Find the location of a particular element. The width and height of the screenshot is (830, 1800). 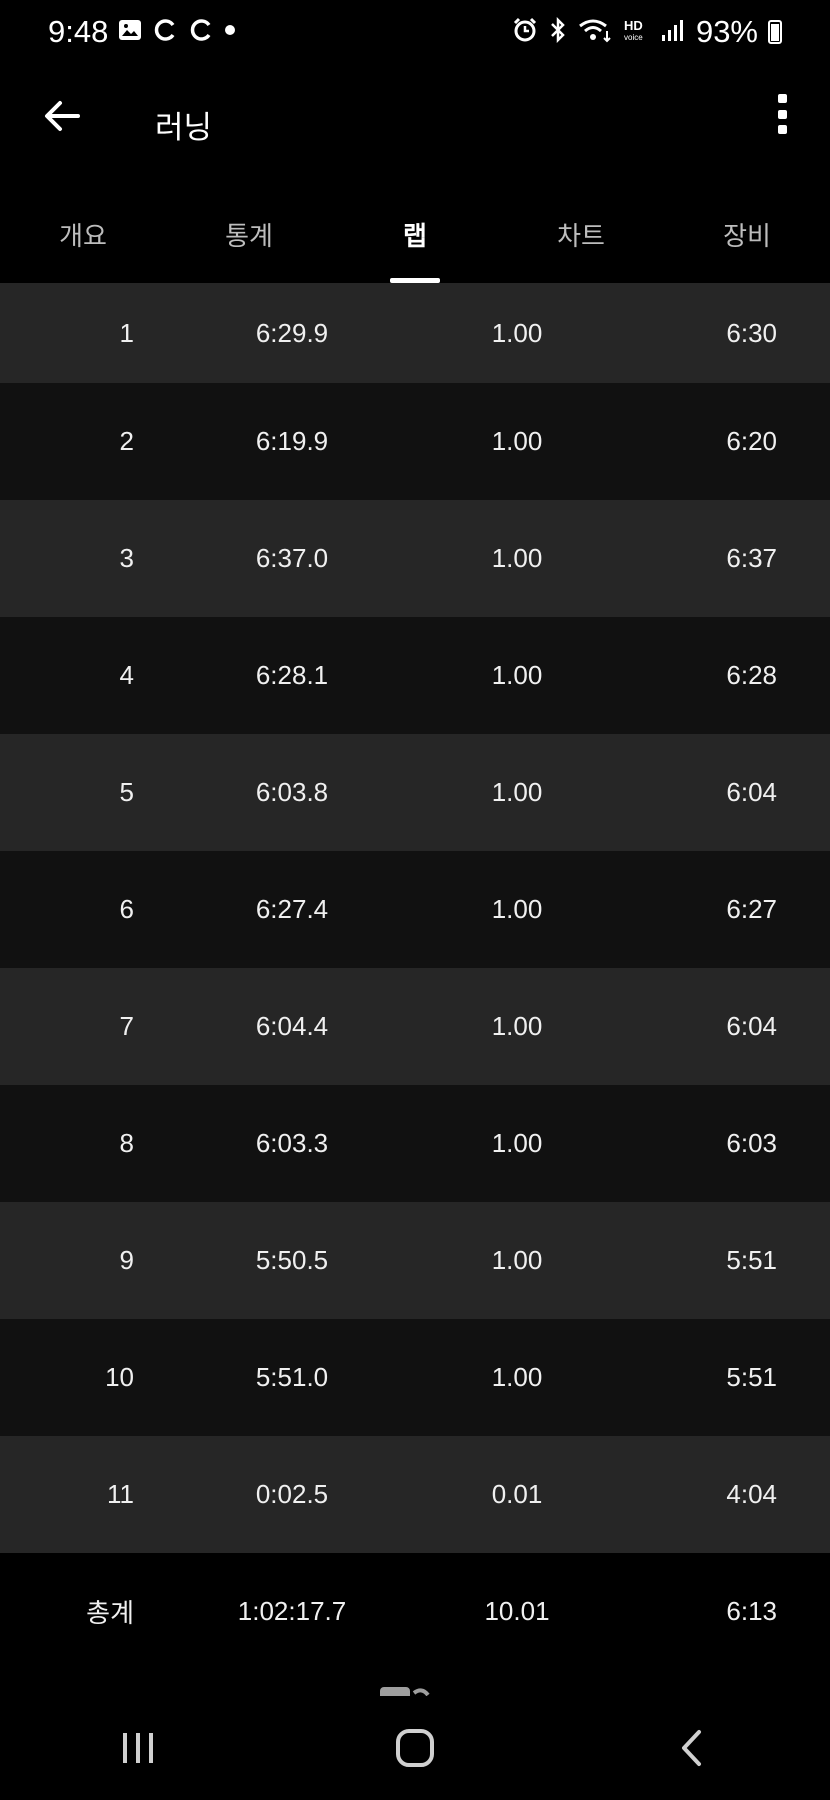

total-row: 총계 1:02:17.7 10.01 6:13 is located at coordinates (415, 1611).